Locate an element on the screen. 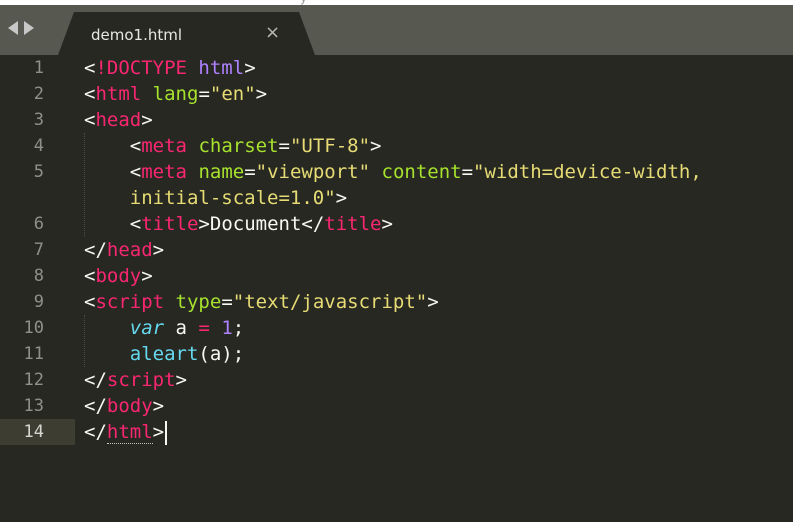 The height and width of the screenshot is (522, 793). close-tab-icon: × is located at coordinates (272, 32).